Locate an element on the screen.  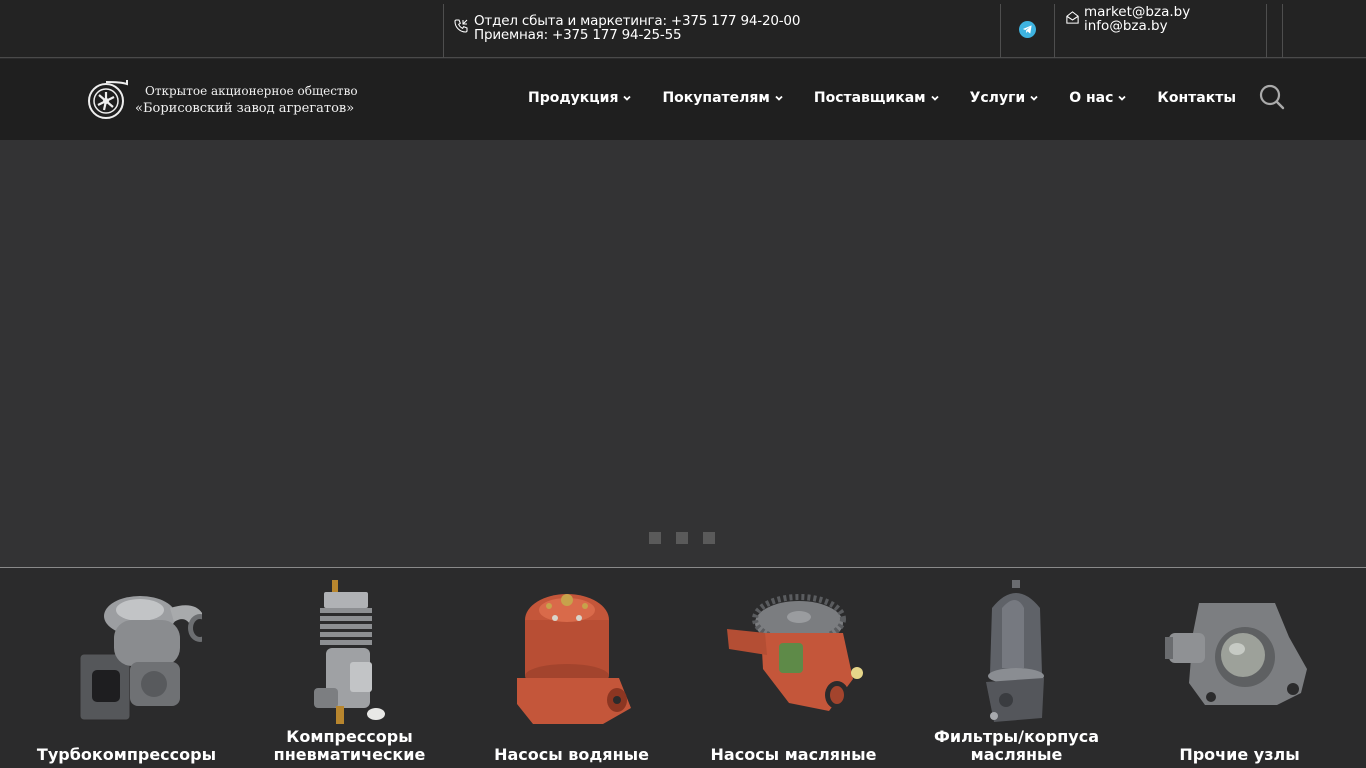
category-label: Прочие узлы is located at coordinates (1239, 754).